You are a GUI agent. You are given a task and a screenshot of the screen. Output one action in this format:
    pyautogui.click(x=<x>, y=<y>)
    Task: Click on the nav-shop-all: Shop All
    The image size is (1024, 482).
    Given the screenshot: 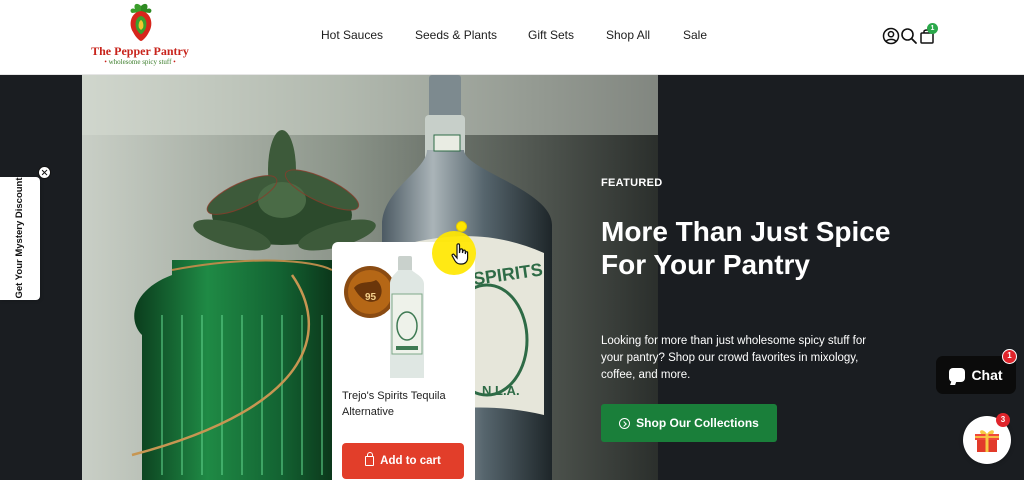 What is the action you would take?
    pyautogui.click(x=628, y=35)
    